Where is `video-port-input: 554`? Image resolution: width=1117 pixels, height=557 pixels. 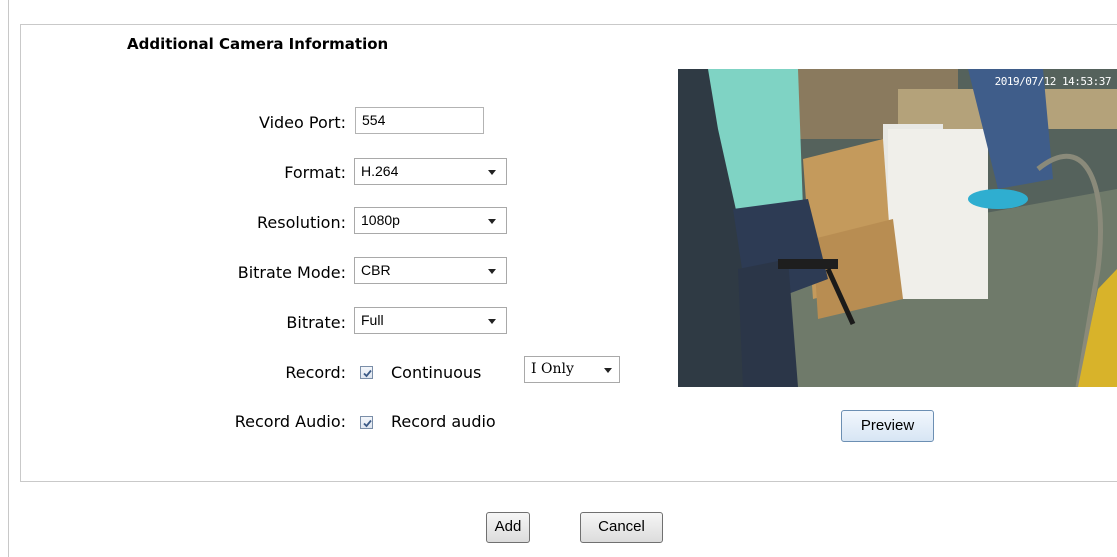
video-port-input: 554 is located at coordinates (419, 120).